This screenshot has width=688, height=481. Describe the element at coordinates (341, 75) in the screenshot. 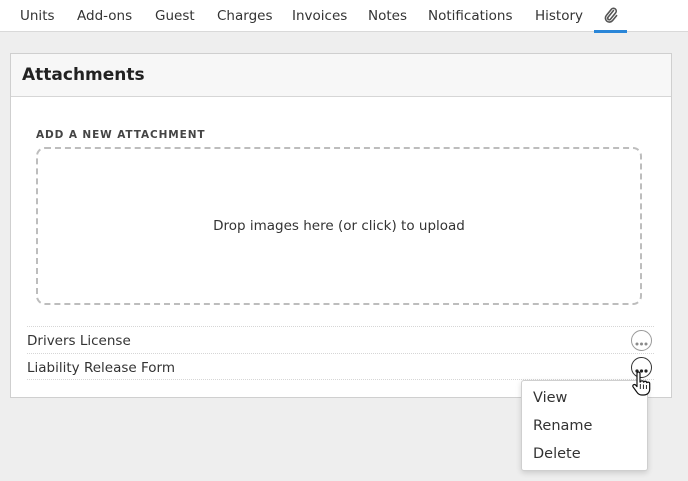

I see `panel-header: Attachments` at that location.